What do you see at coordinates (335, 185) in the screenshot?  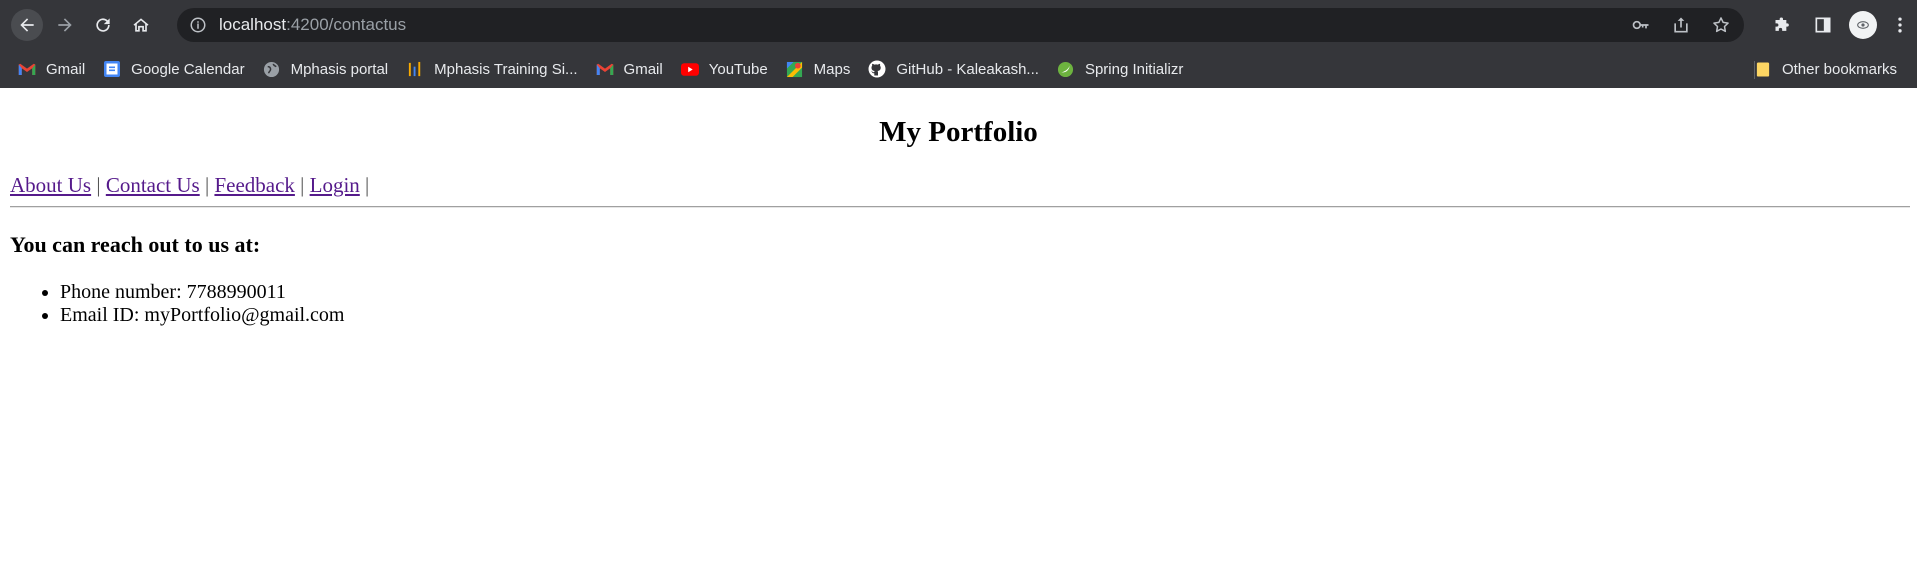 I see `nav-login-link: Login` at bounding box center [335, 185].